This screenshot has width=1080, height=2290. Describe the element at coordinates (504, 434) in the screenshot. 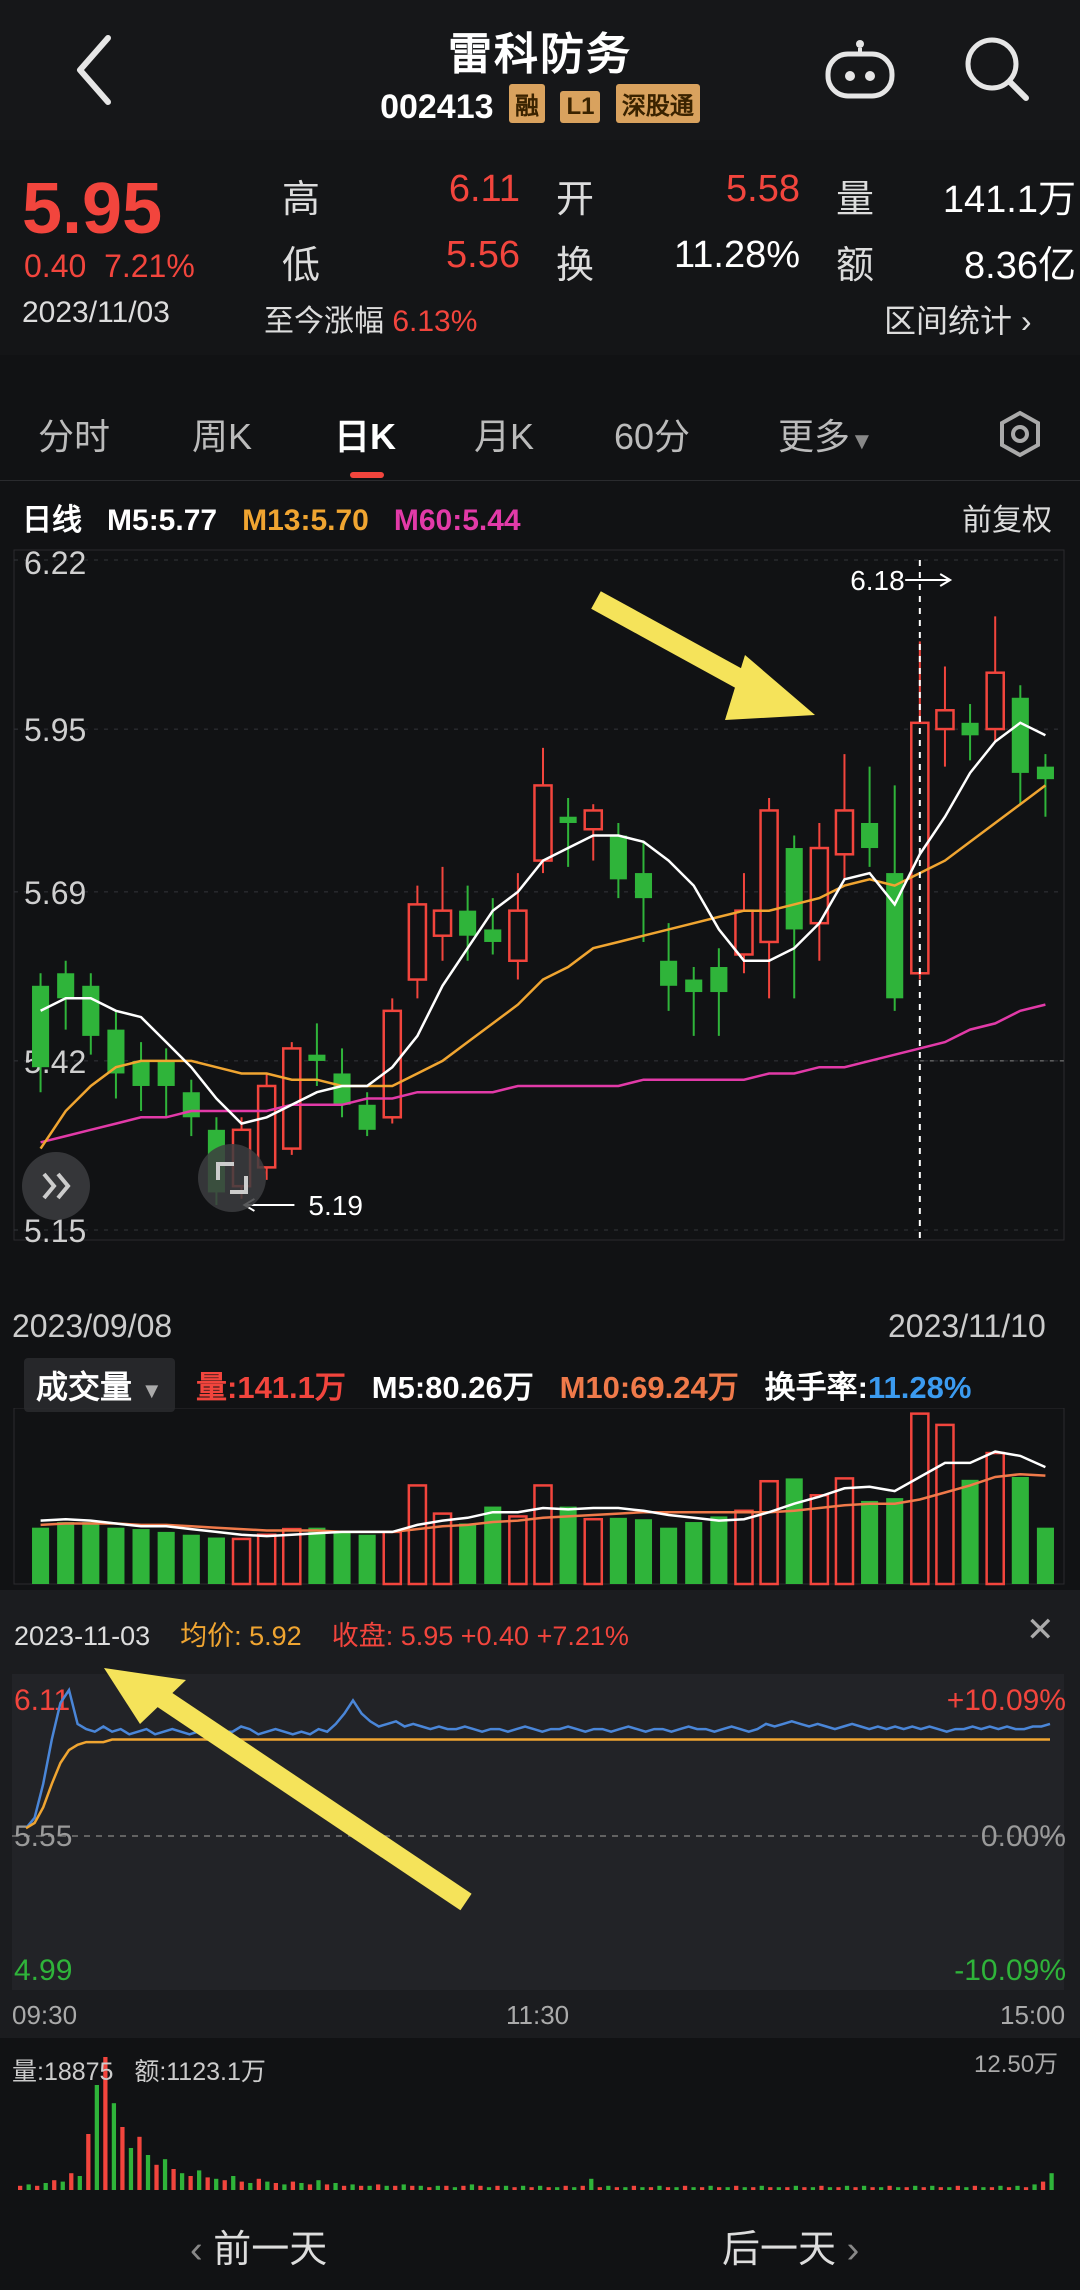

I see `tab-monthly: 月K` at that location.